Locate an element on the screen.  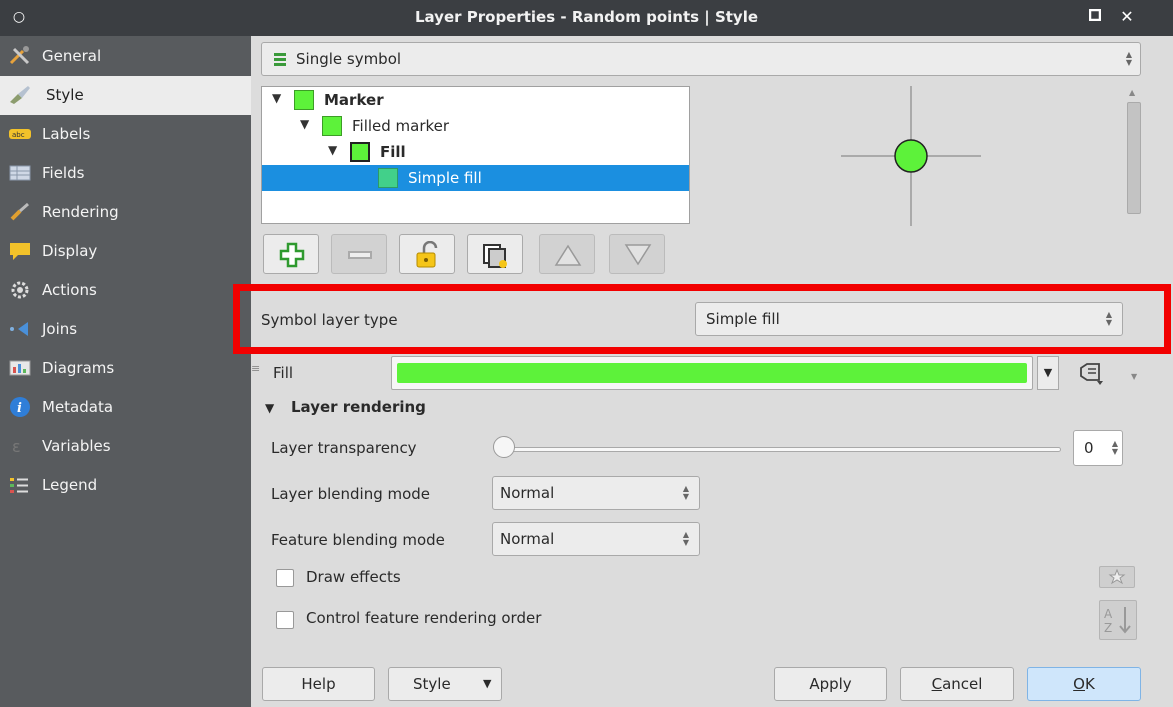
drag-handle-icon: ≡ is located at coordinates (256, 368).